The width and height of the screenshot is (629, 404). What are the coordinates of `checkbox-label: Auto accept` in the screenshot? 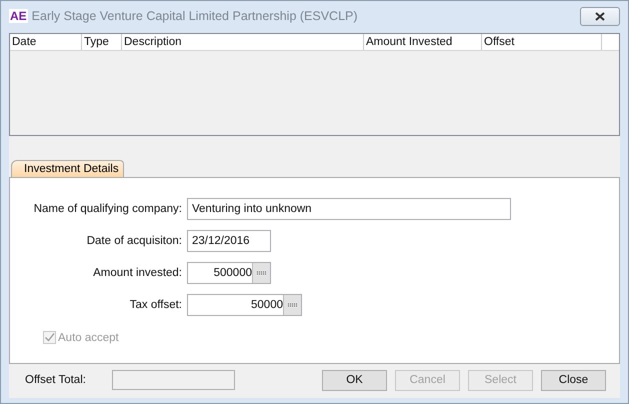 It's located at (88, 338).